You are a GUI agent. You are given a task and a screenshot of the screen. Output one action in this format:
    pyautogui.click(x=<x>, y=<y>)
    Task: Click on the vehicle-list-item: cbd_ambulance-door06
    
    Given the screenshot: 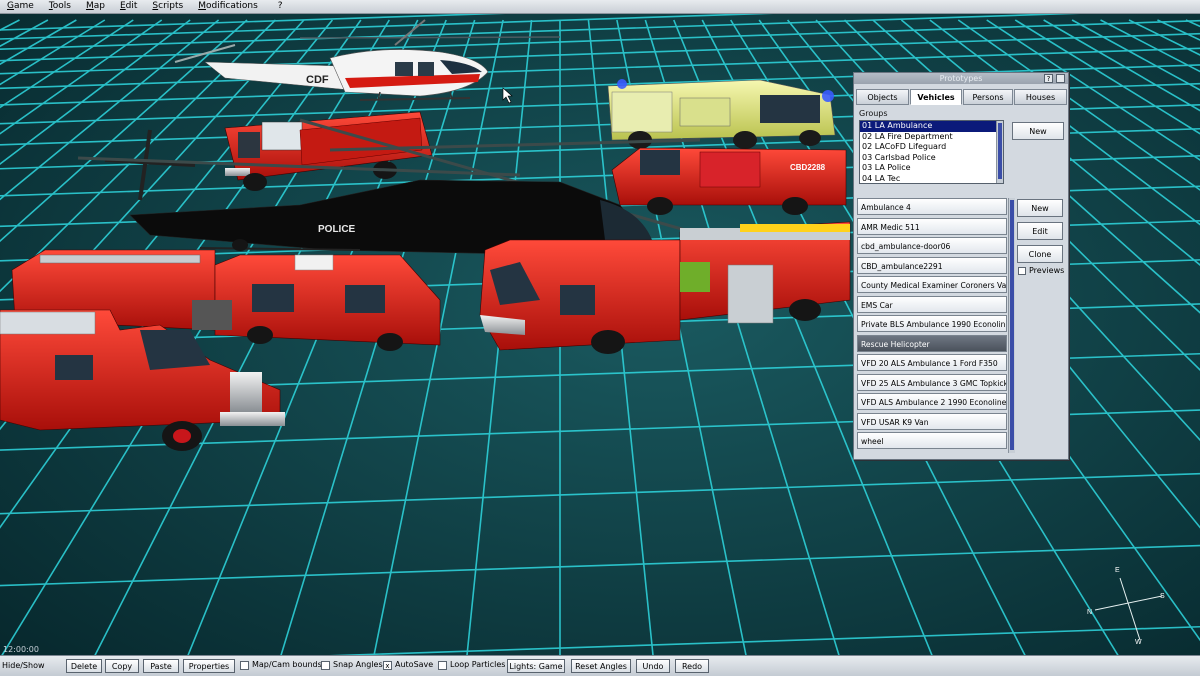 What is the action you would take?
    pyautogui.click(x=932, y=245)
    